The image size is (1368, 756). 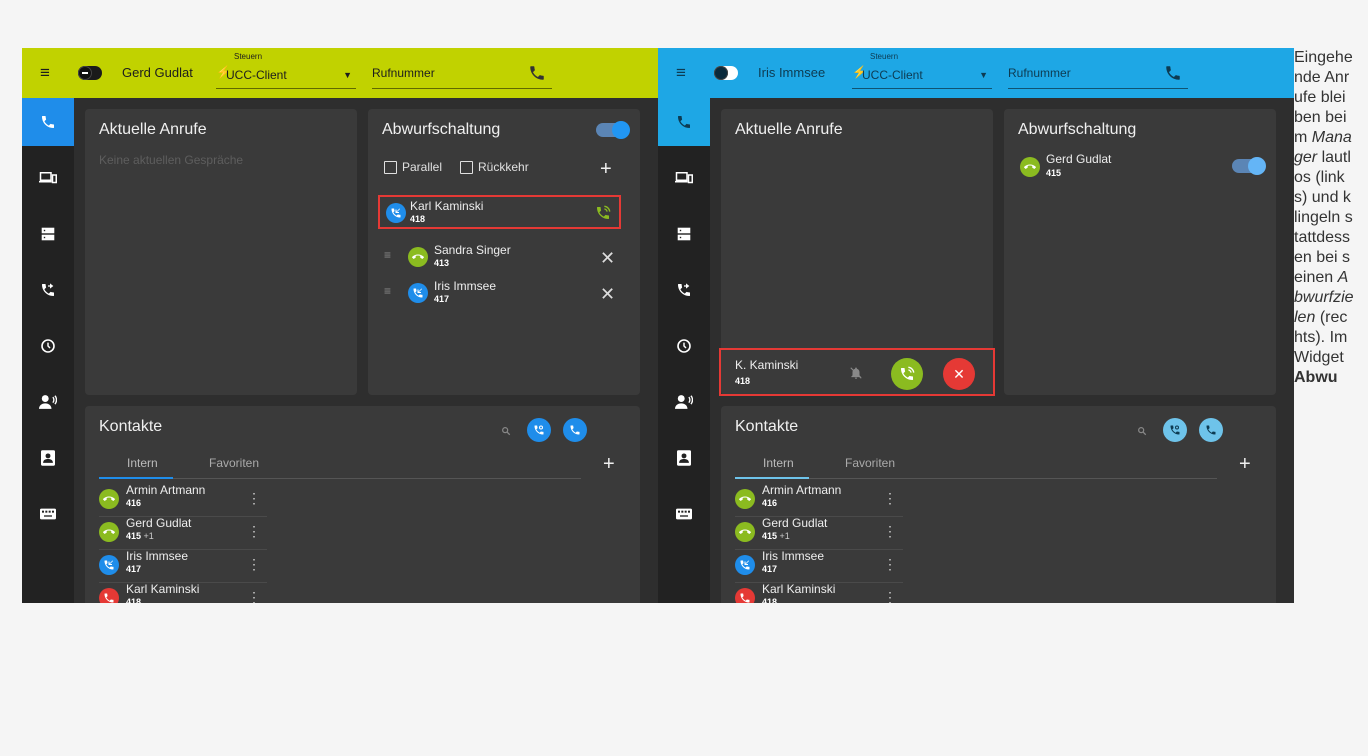 I want to click on caret-down-icon: ▼, so click(x=347, y=75).